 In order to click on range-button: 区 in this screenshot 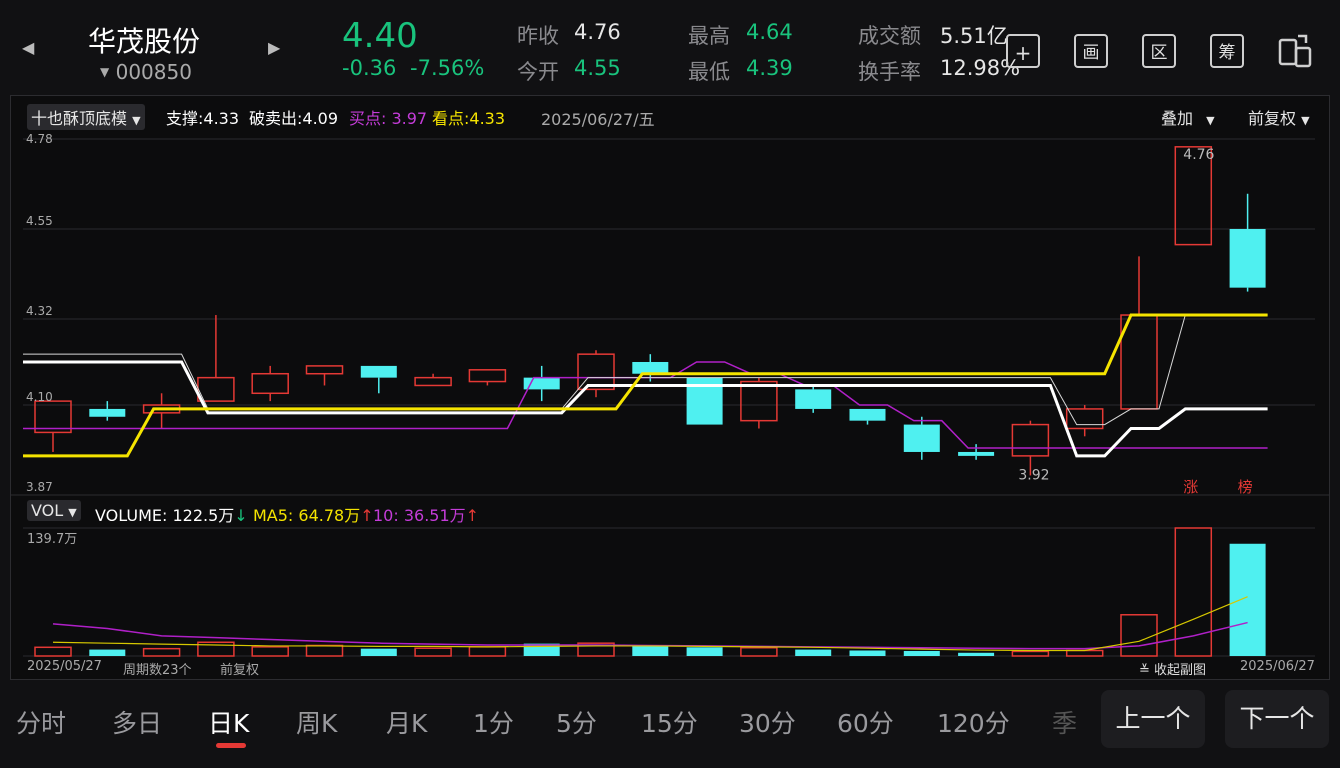, I will do `click(1159, 51)`.